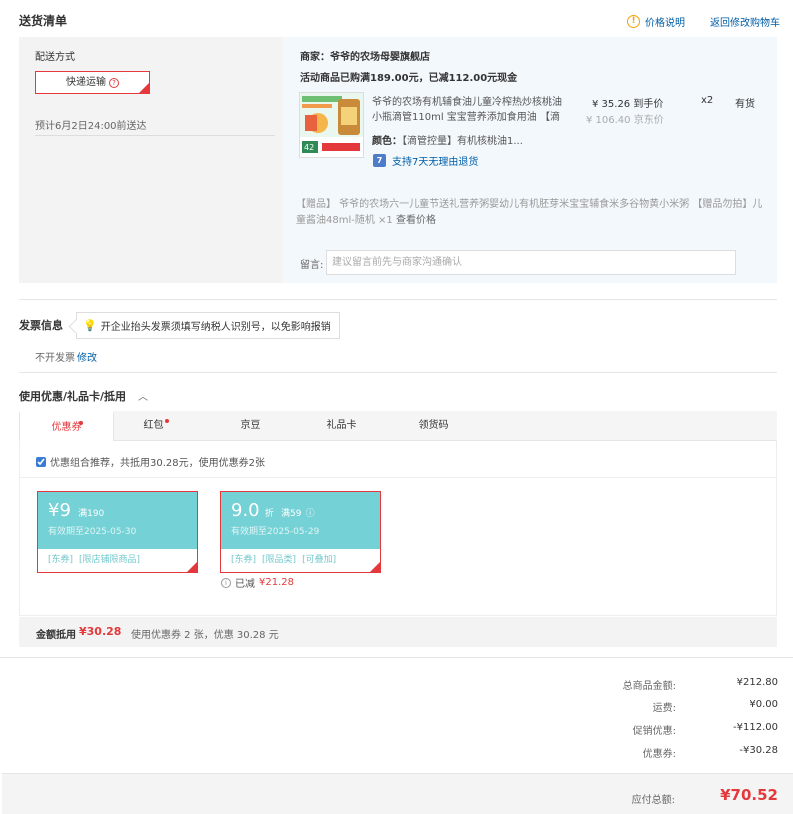  I want to click on info-icon: i, so click(226, 582).